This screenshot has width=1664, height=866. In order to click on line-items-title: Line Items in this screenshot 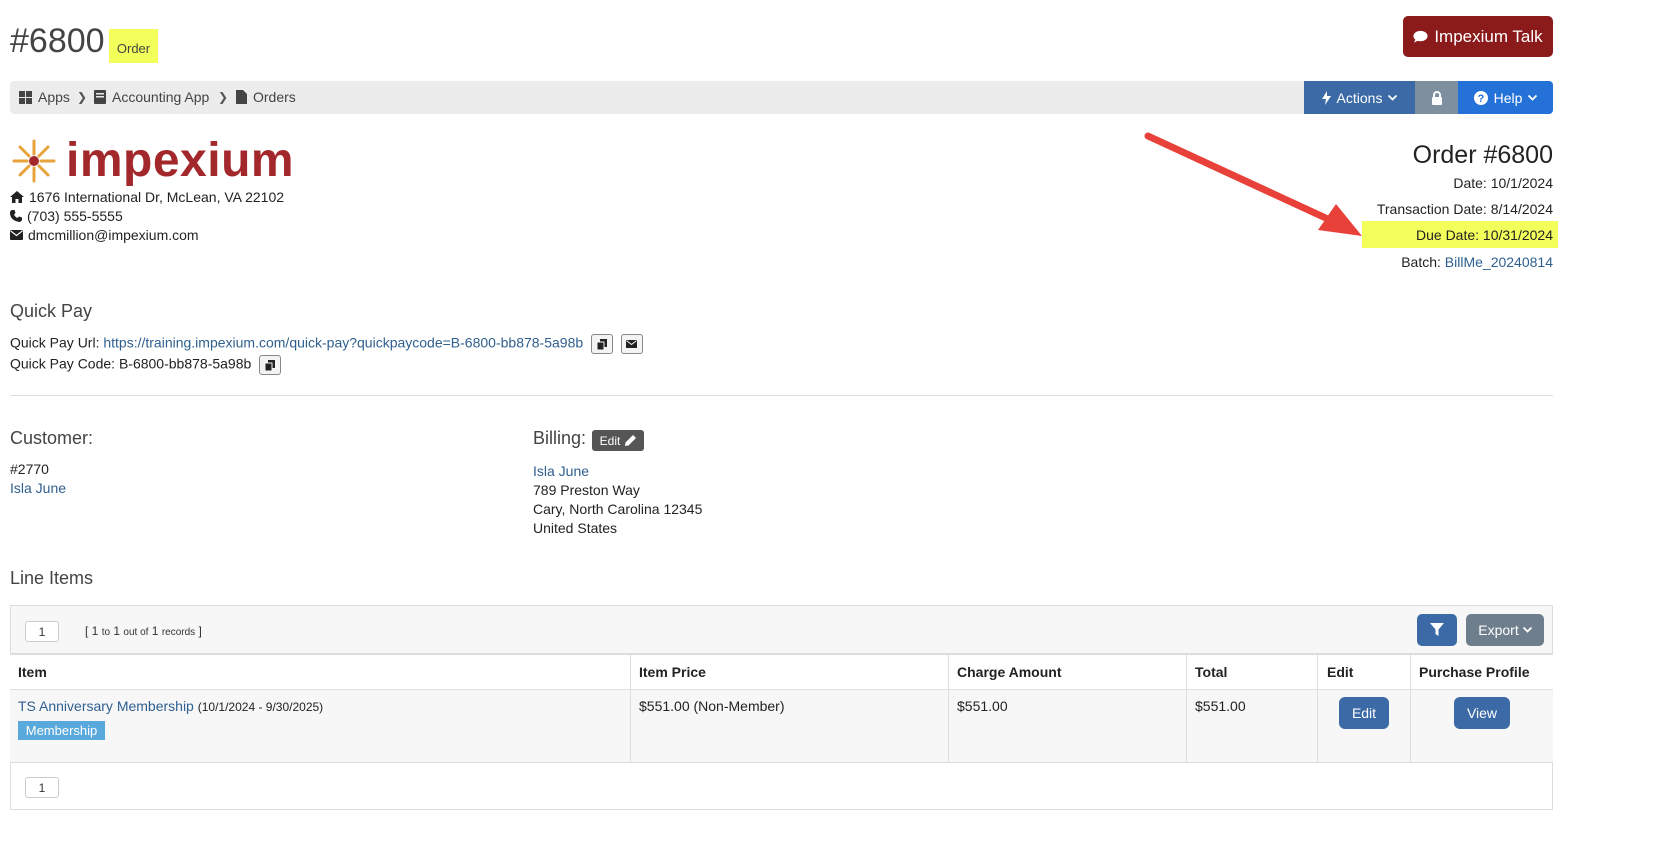, I will do `click(52, 578)`.